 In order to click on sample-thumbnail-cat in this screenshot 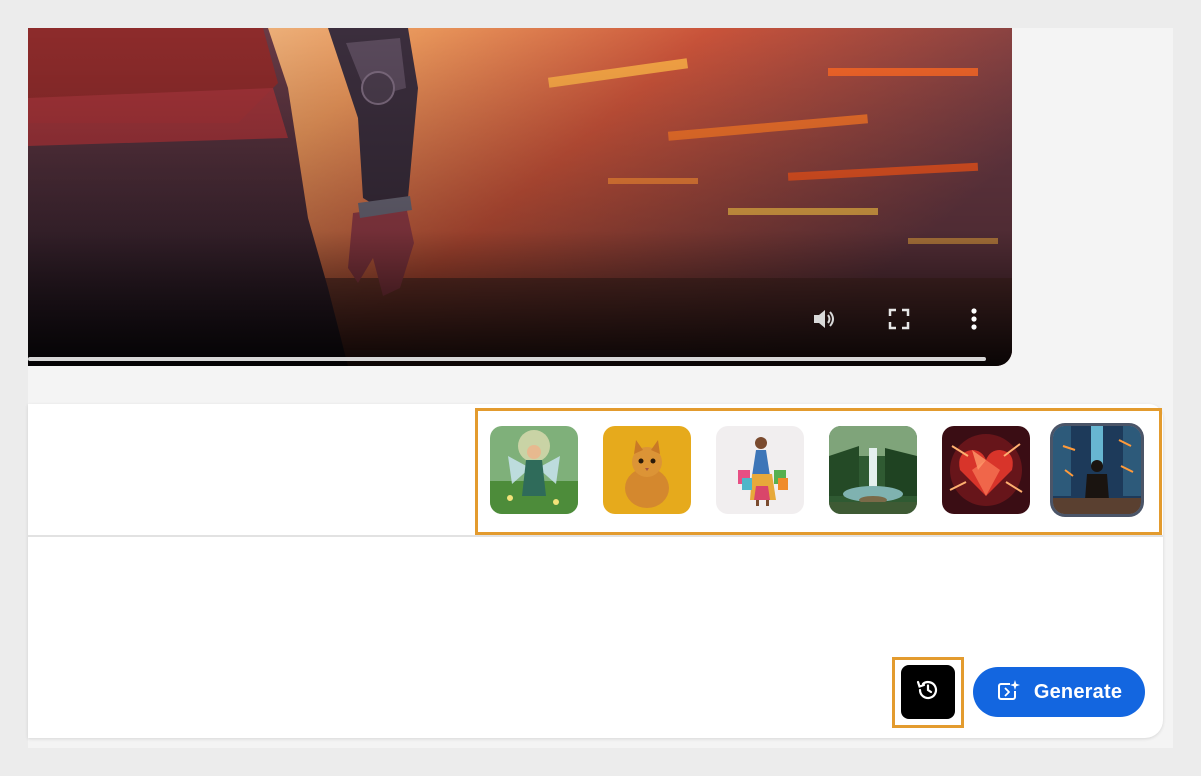, I will do `click(647, 470)`.